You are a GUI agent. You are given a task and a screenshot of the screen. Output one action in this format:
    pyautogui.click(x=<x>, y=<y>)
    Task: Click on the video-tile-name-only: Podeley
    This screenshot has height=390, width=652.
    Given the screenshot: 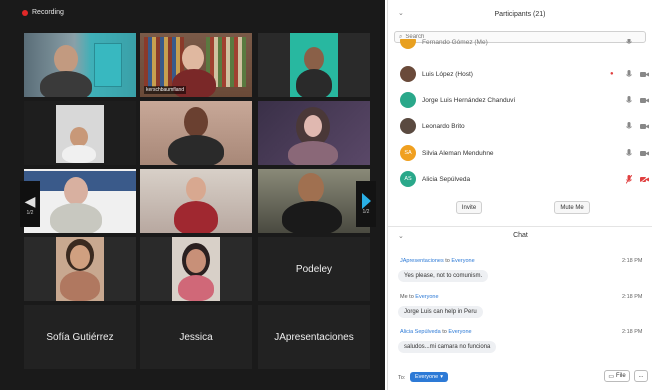 What is the action you would take?
    pyautogui.click(x=314, y=269)
    